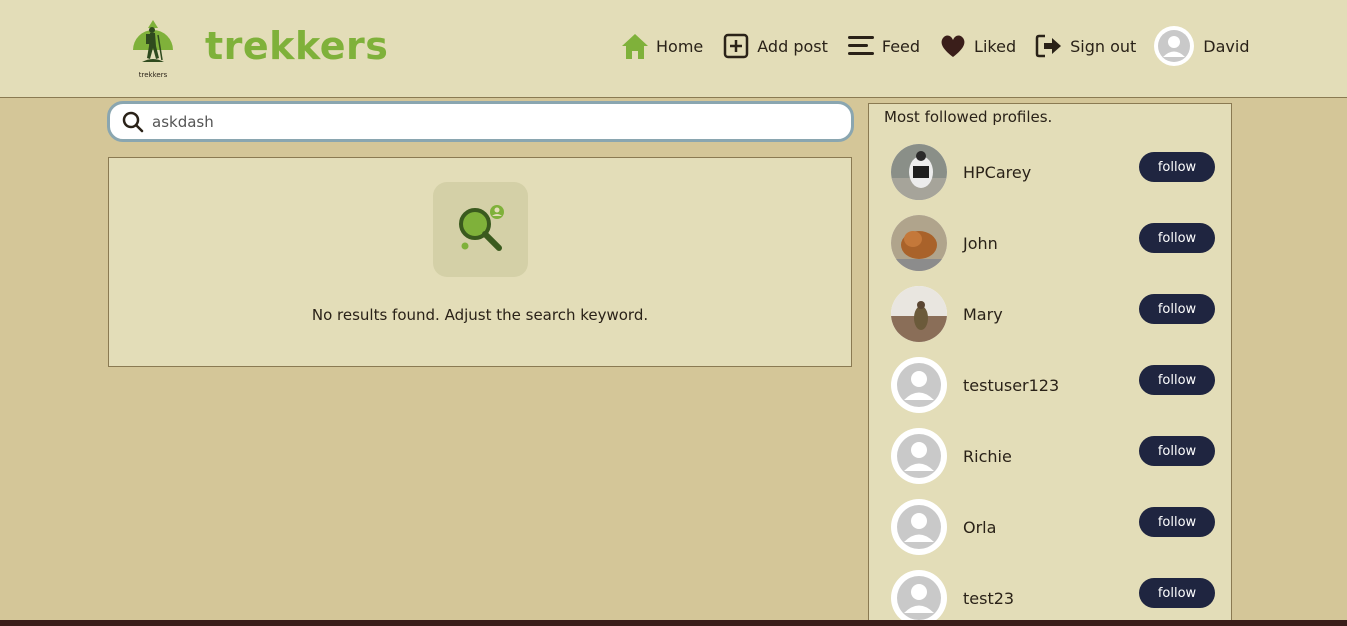 This screenshot has height=626, width=1347. Describe the element at coordinates (861, 46) in the screenshot. I see `feed-icon` at that location.